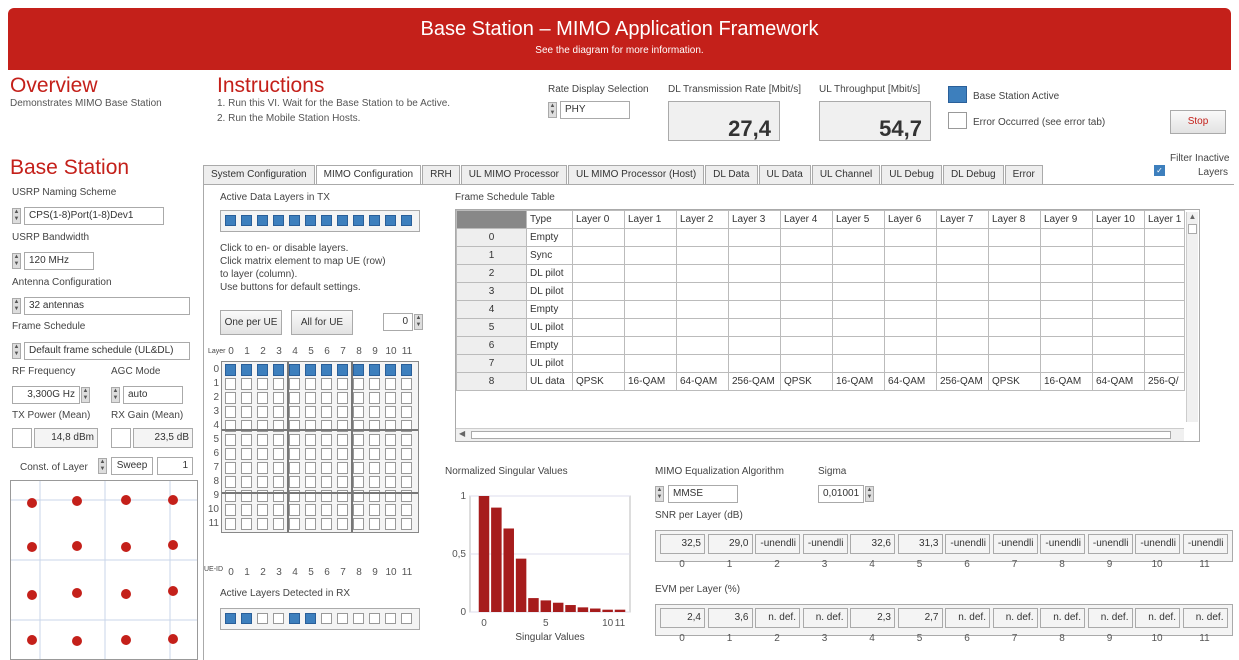 The height and width of the screenshot is (660, 1239). What do you see at coordinates (107, 351) in the screenshot?
I see `frame-schedule-field: Default frame schedule (UL&DL)` at bounding box center [107, 351].